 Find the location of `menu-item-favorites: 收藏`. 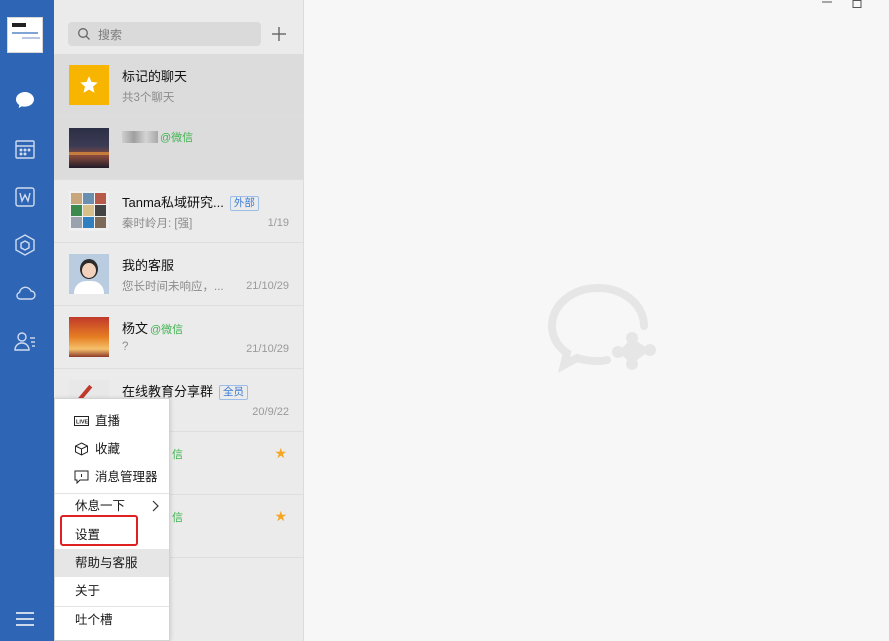

menu-item-favorites: 收藏 is located at coordinates (112, 449).